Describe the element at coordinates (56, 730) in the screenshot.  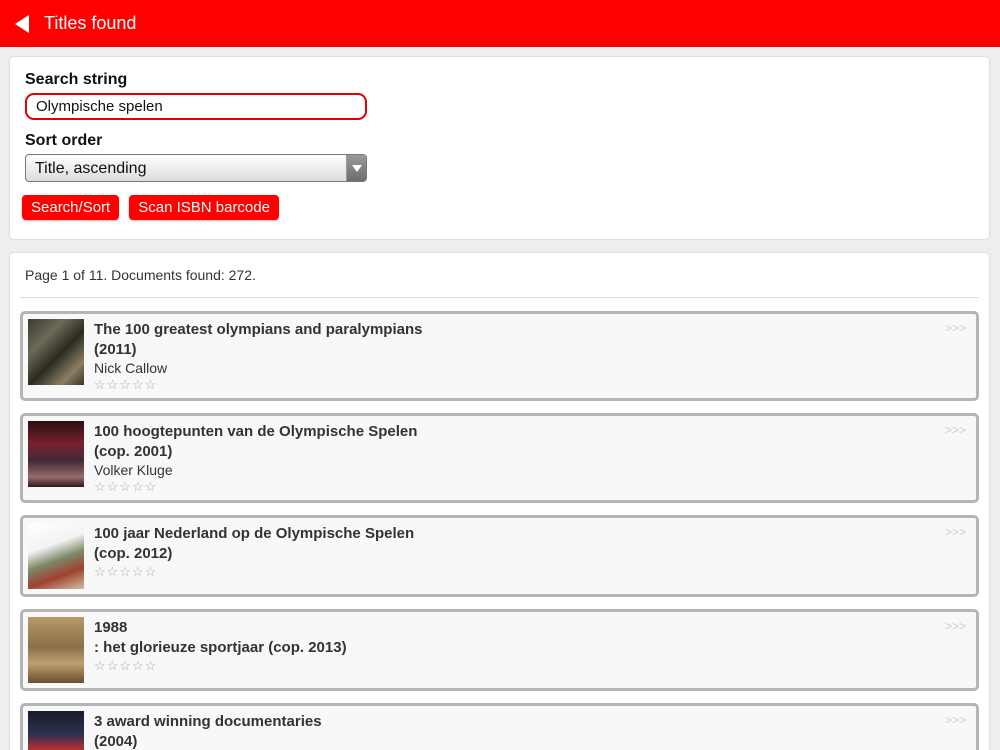
I see `dvd-cover-photo-icon` at that location.